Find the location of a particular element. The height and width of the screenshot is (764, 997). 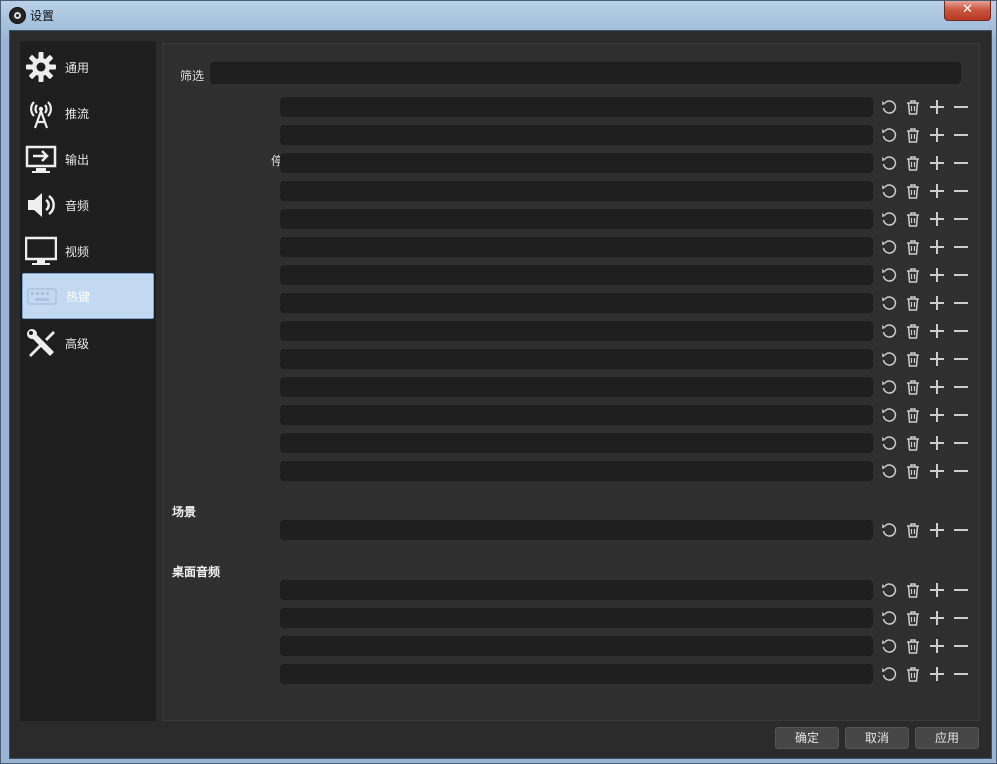

close-button: ✕ is located at coordinates (967, 11).